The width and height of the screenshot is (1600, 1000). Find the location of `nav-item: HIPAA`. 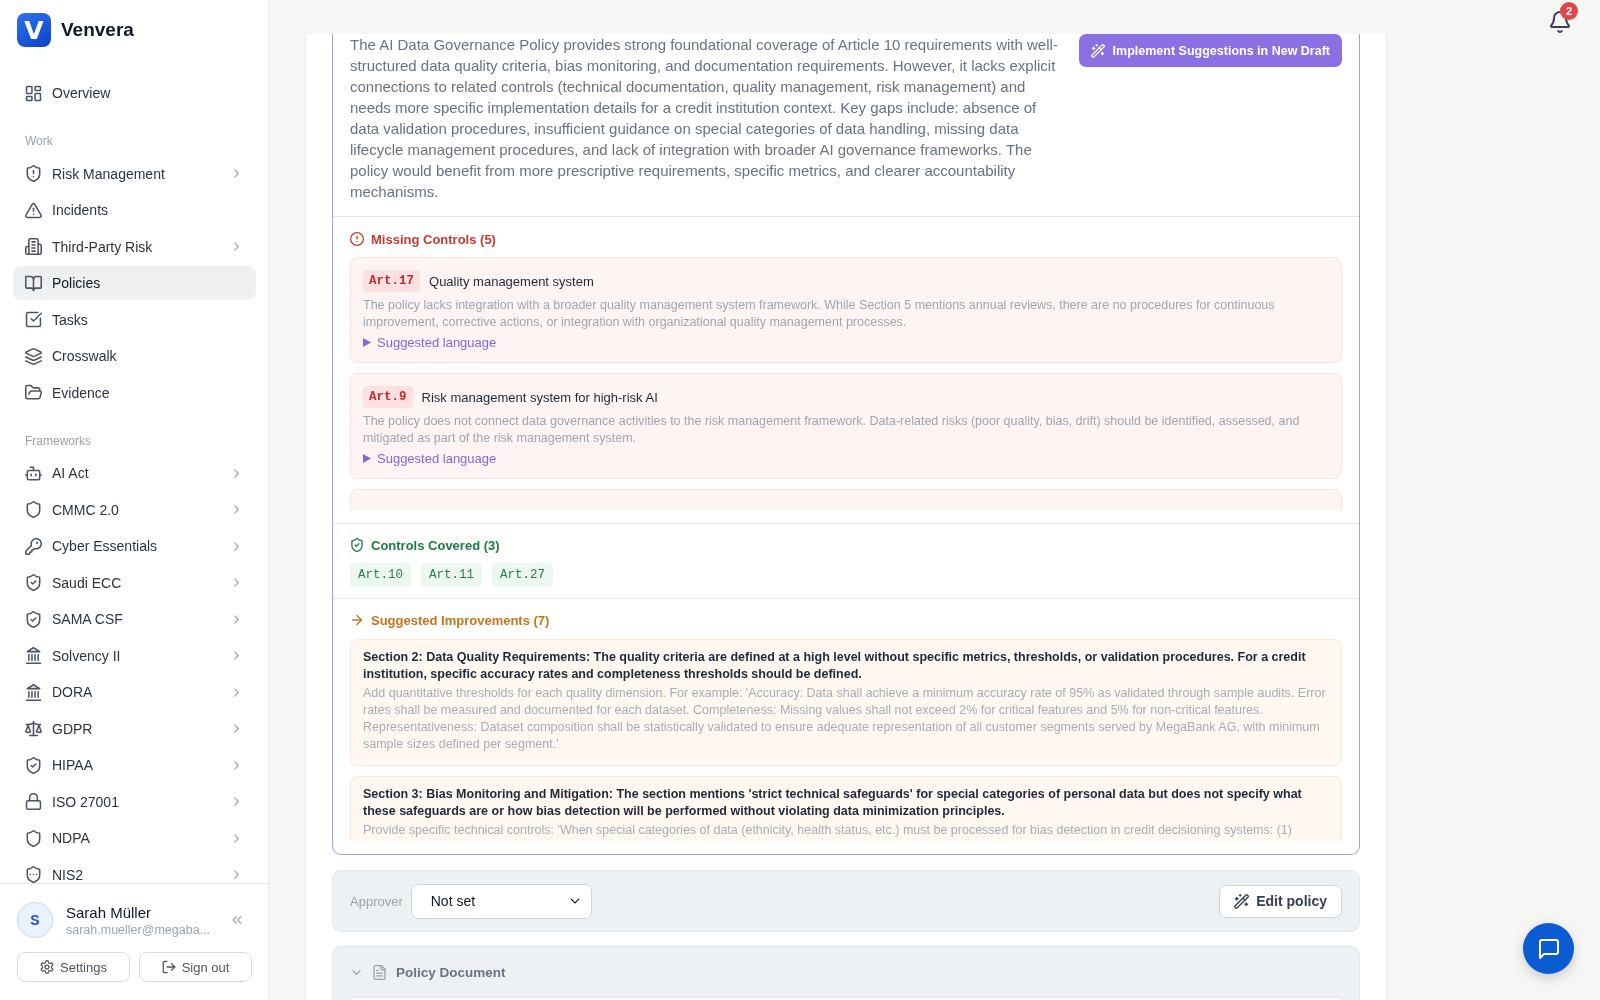

nav-item: HIPAA is located at coordinates (134, 765).